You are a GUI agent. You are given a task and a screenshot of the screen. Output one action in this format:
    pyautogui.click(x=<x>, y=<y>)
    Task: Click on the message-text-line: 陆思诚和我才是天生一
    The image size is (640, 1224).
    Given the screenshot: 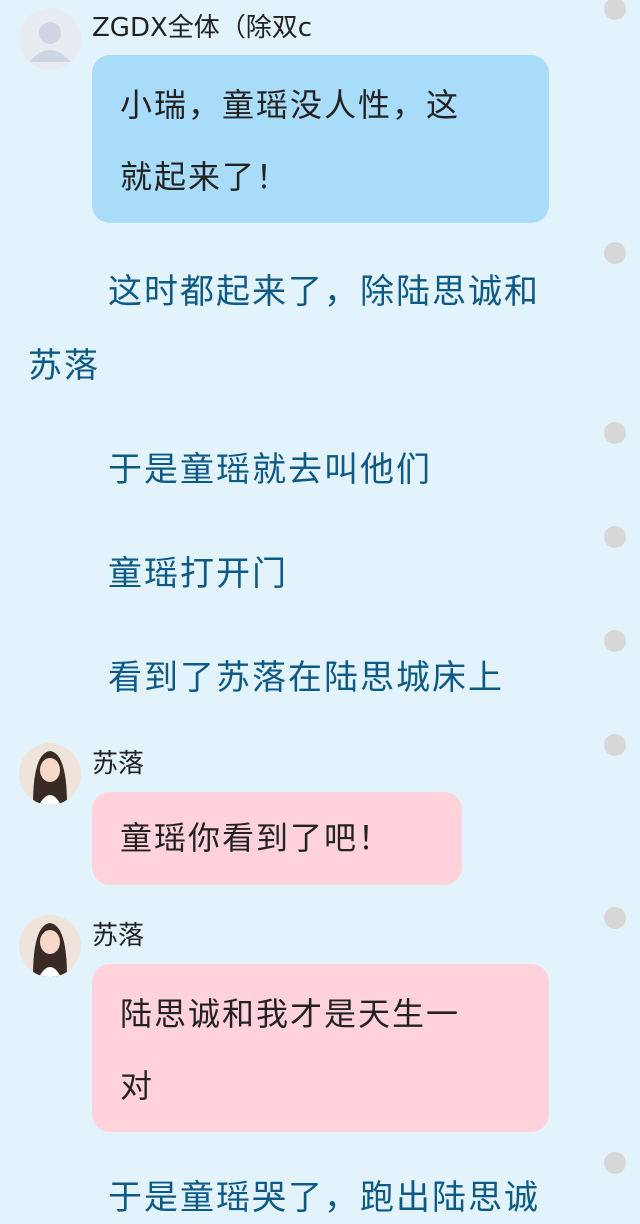 What is the action you would take?
    pyautogui.click(x=290, y=1014)
    